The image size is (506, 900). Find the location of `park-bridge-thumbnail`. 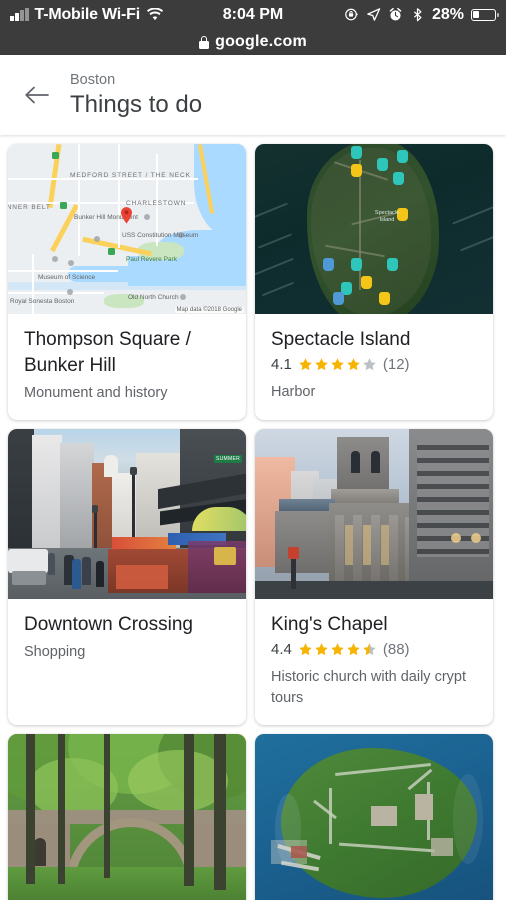

park-bridge-thumbnail is located at coordinates (127, 817).